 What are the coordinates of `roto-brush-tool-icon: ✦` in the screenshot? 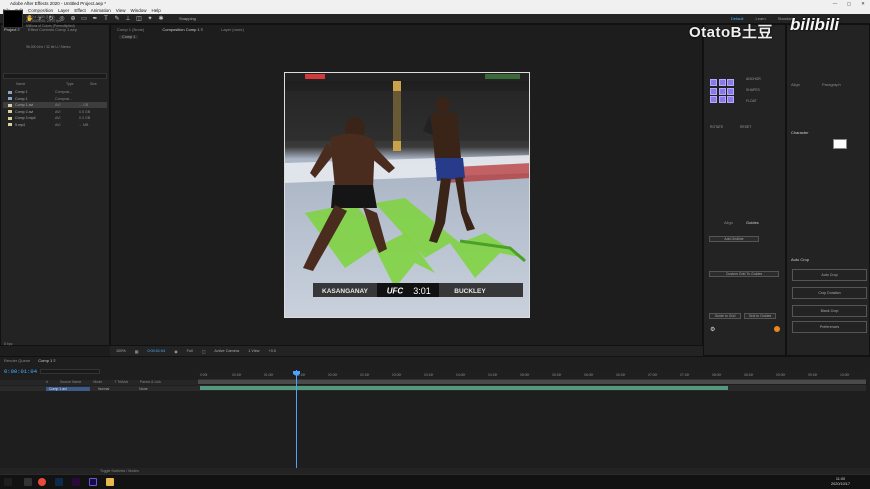 It's located at (150, 19).